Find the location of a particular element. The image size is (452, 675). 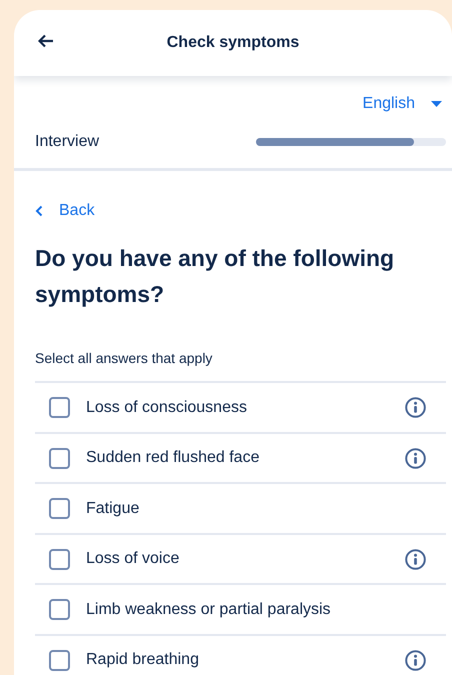

caret-icon is located at coordinates (436, 104).